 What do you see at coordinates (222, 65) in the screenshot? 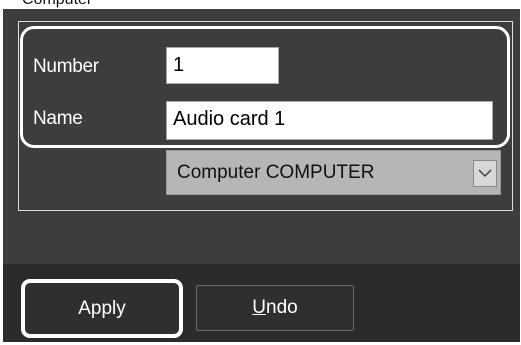
I see `number-field: 1` at bounding box center [222, 65].